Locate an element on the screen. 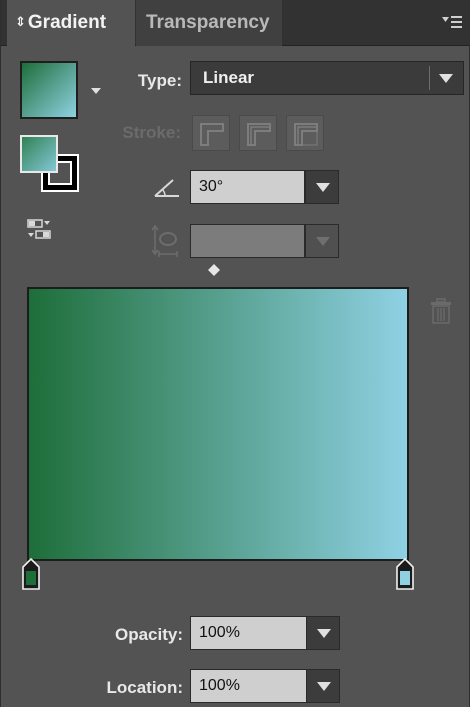  stroke-label: Stroke: is located at coordinates (151, 132).